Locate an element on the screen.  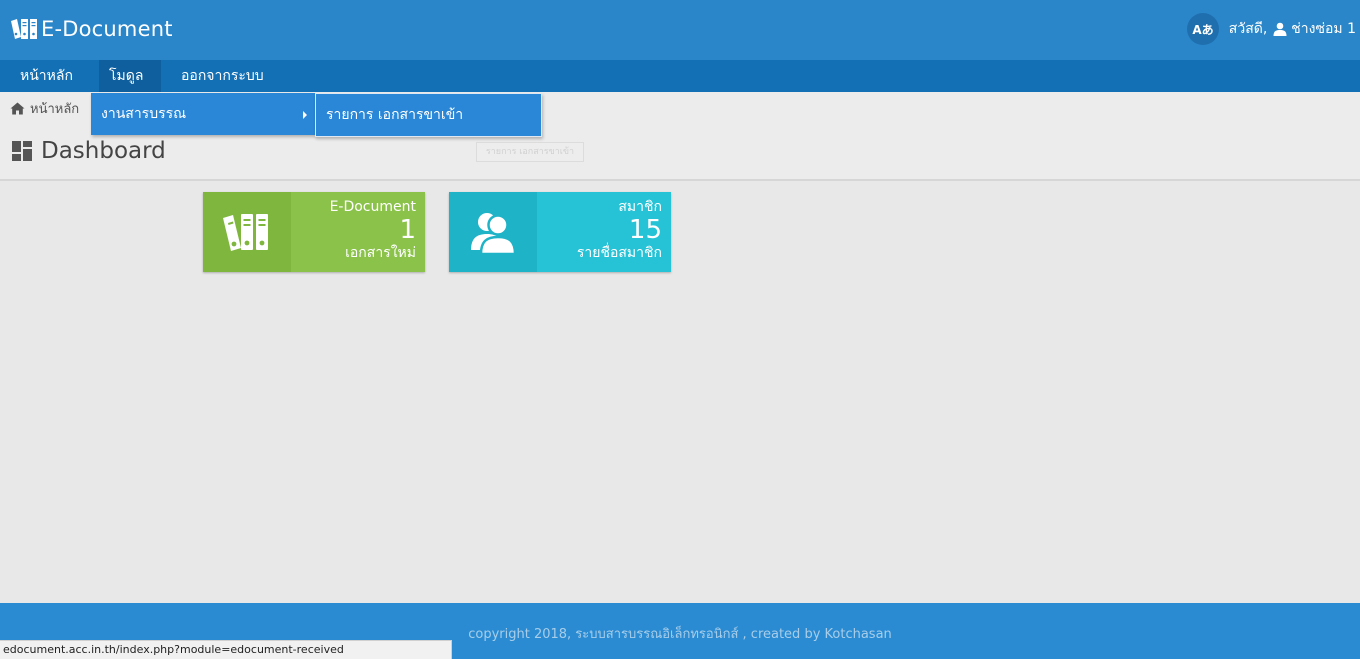
card-text: สมาชิก 15 รายชื่อสมาชิก is located at coordinates (619, 230).